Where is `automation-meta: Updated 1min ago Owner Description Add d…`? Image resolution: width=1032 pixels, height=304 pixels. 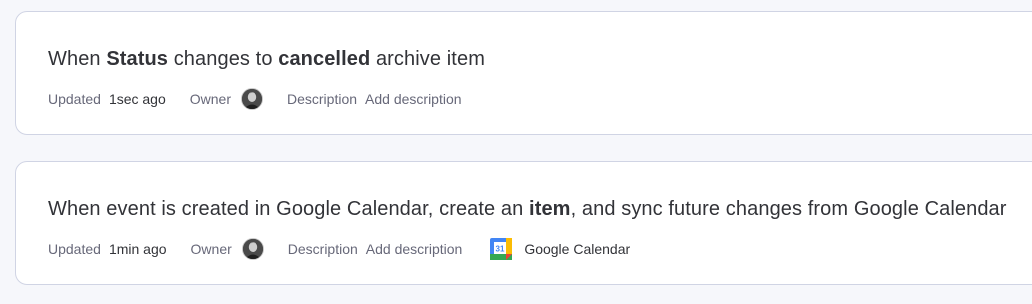 automation-meta: Updated 1min ago Owner Description Add d… is located at coordinates (339, 249).